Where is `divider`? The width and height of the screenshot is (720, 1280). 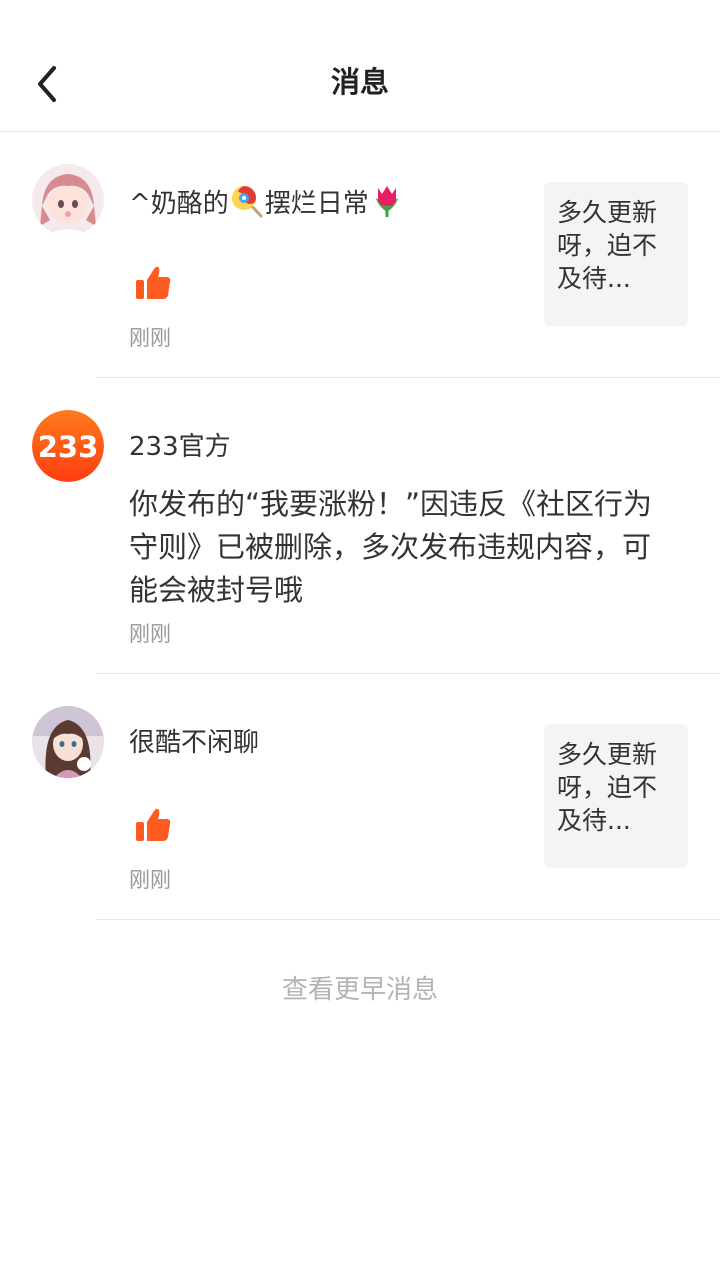 divider is located at coordinates (408, 919).